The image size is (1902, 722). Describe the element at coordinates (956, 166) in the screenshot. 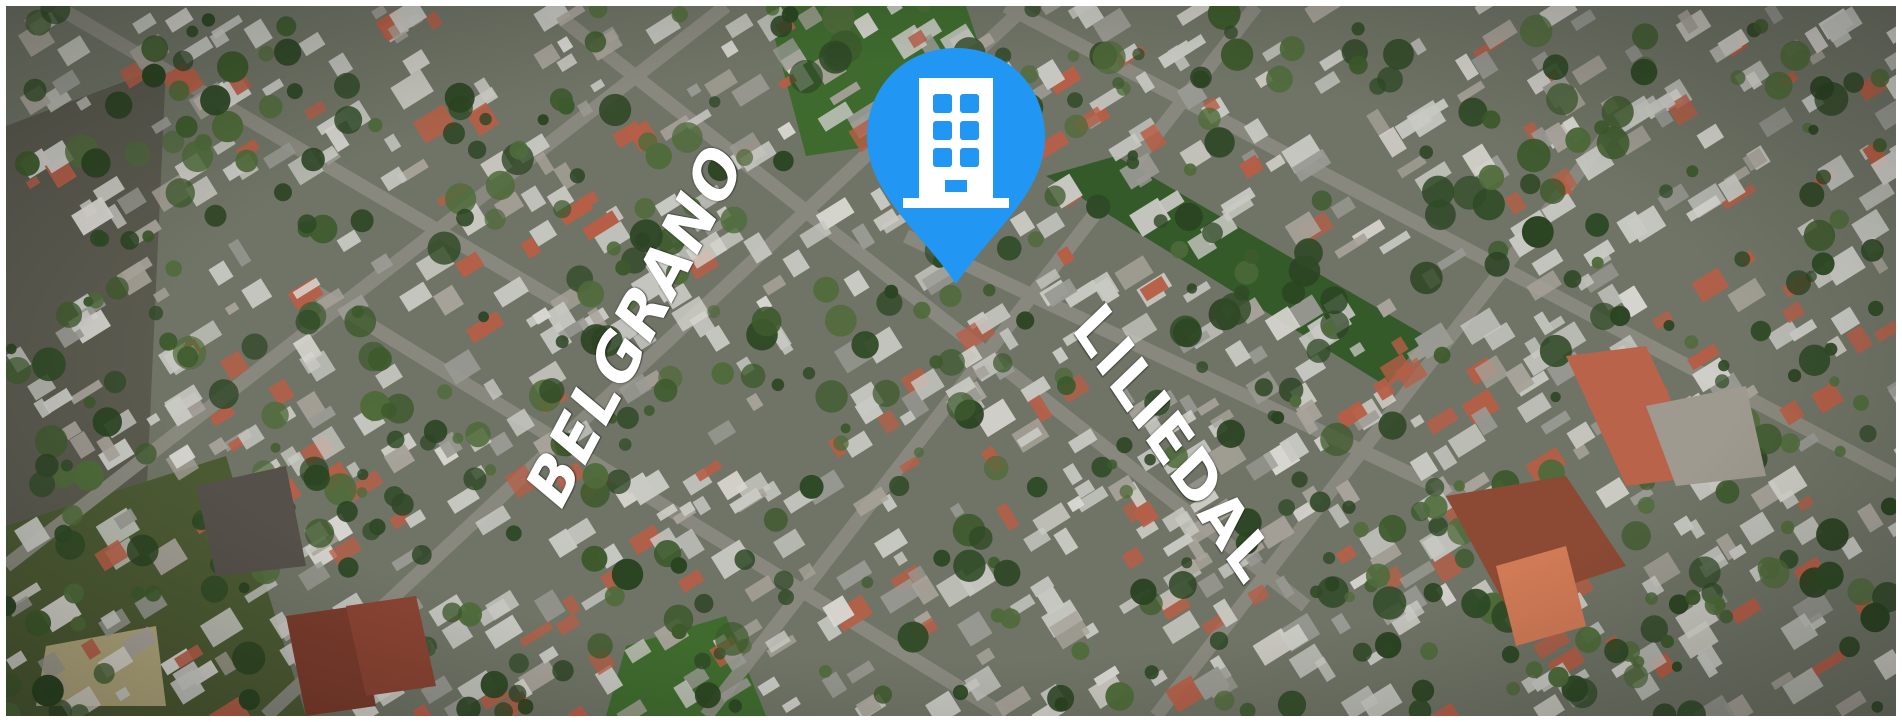

I see `location-pin` at that location.